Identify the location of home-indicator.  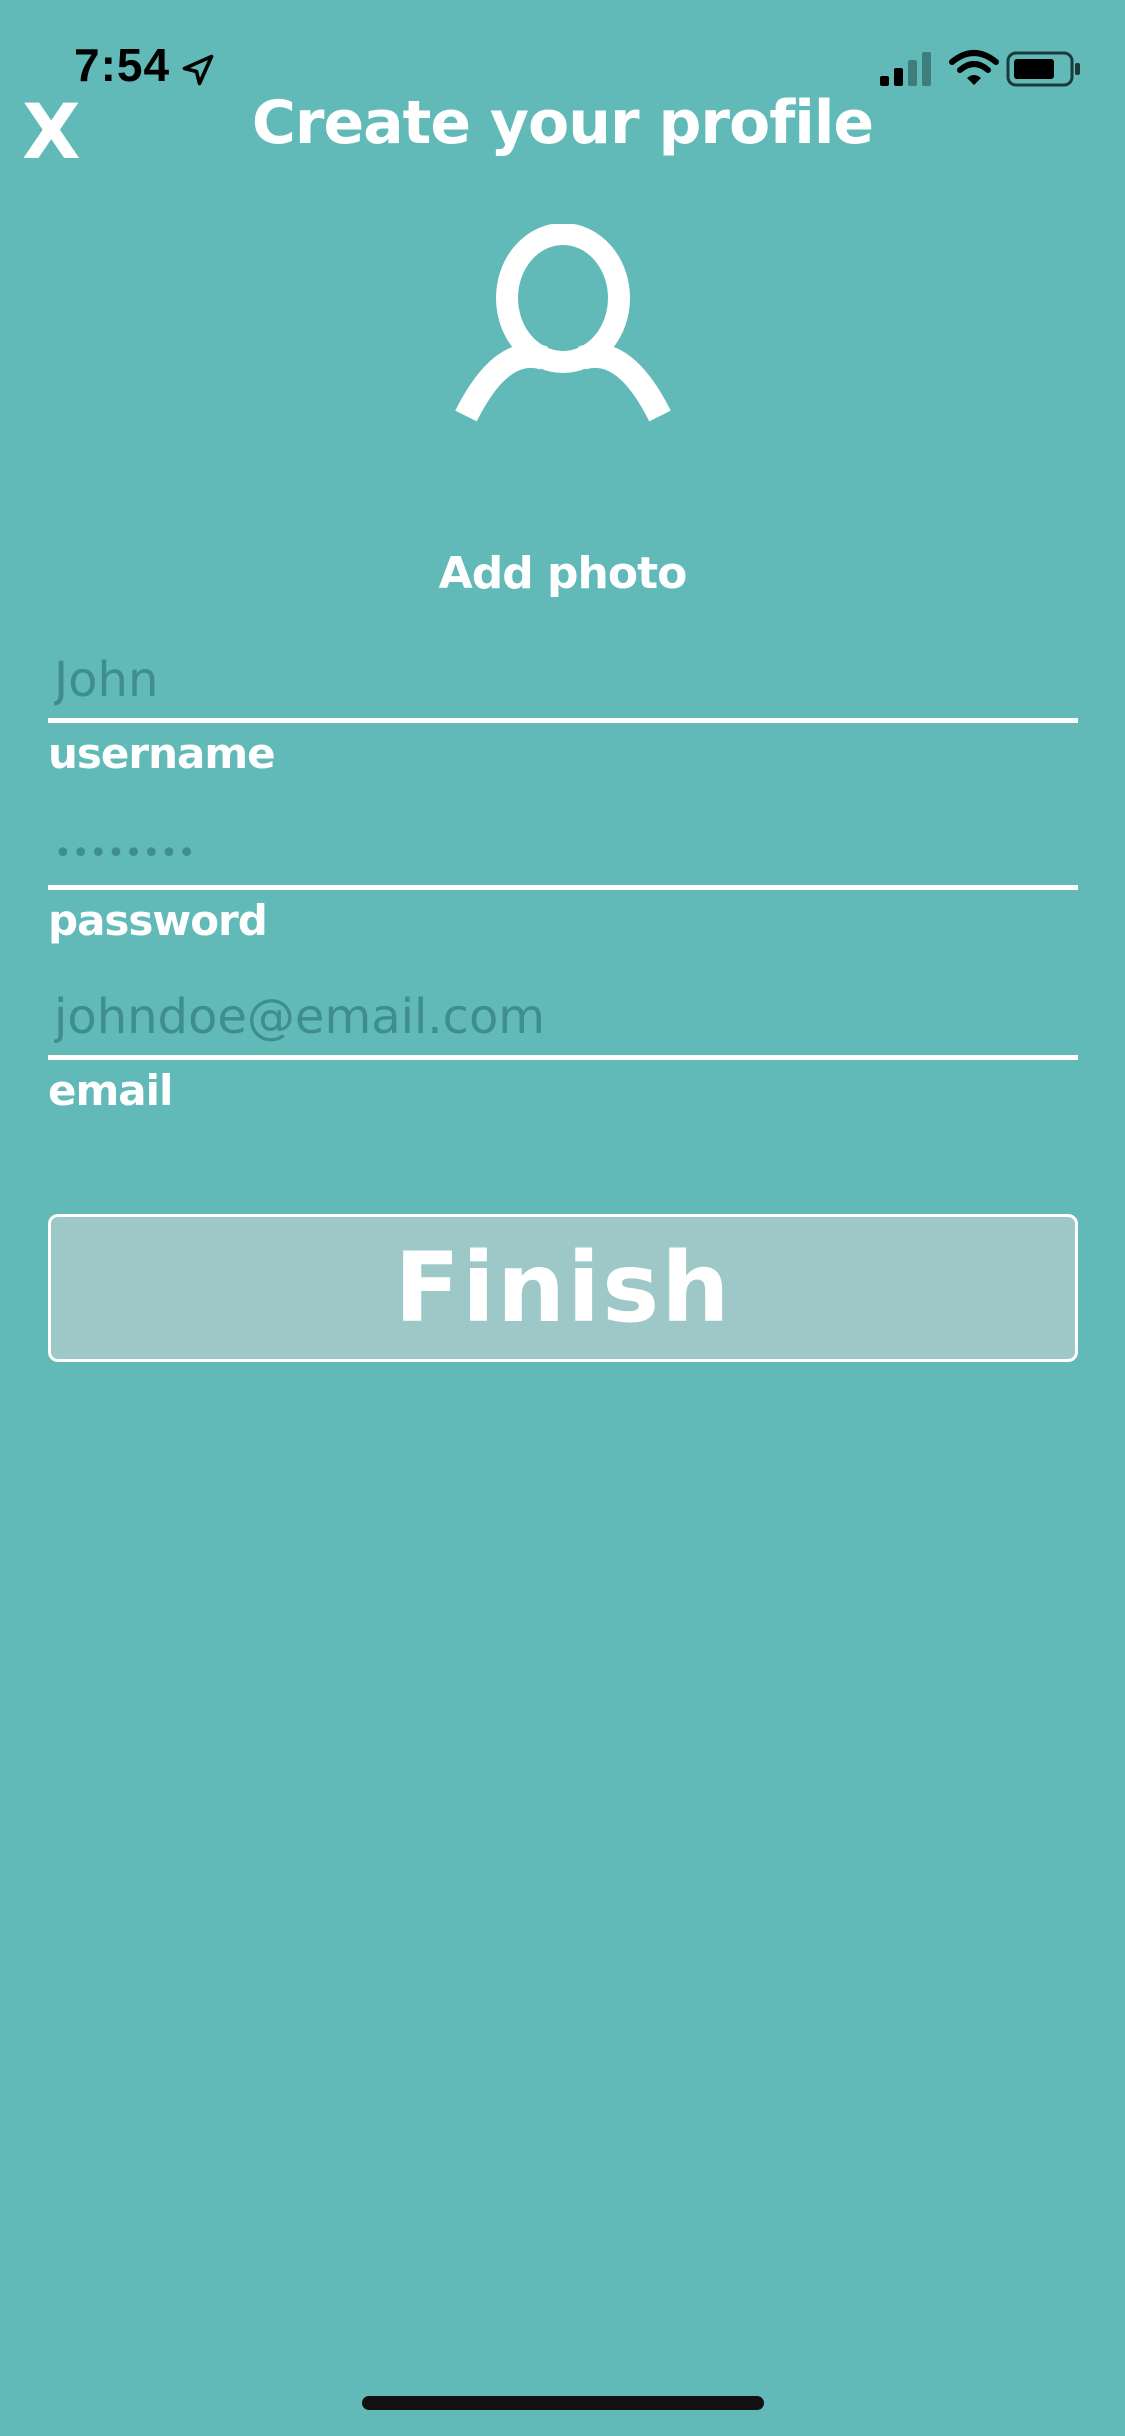
(563, 2403).